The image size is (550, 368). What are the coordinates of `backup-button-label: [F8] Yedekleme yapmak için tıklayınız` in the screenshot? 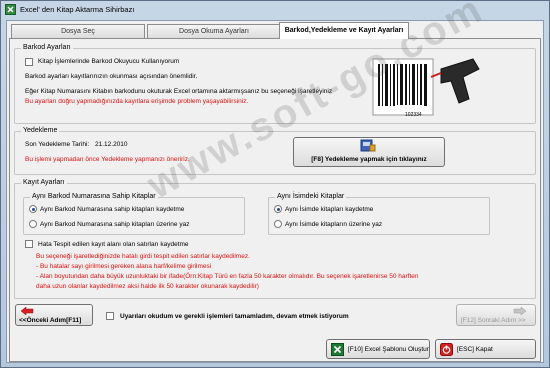 It's located at (369, 159).